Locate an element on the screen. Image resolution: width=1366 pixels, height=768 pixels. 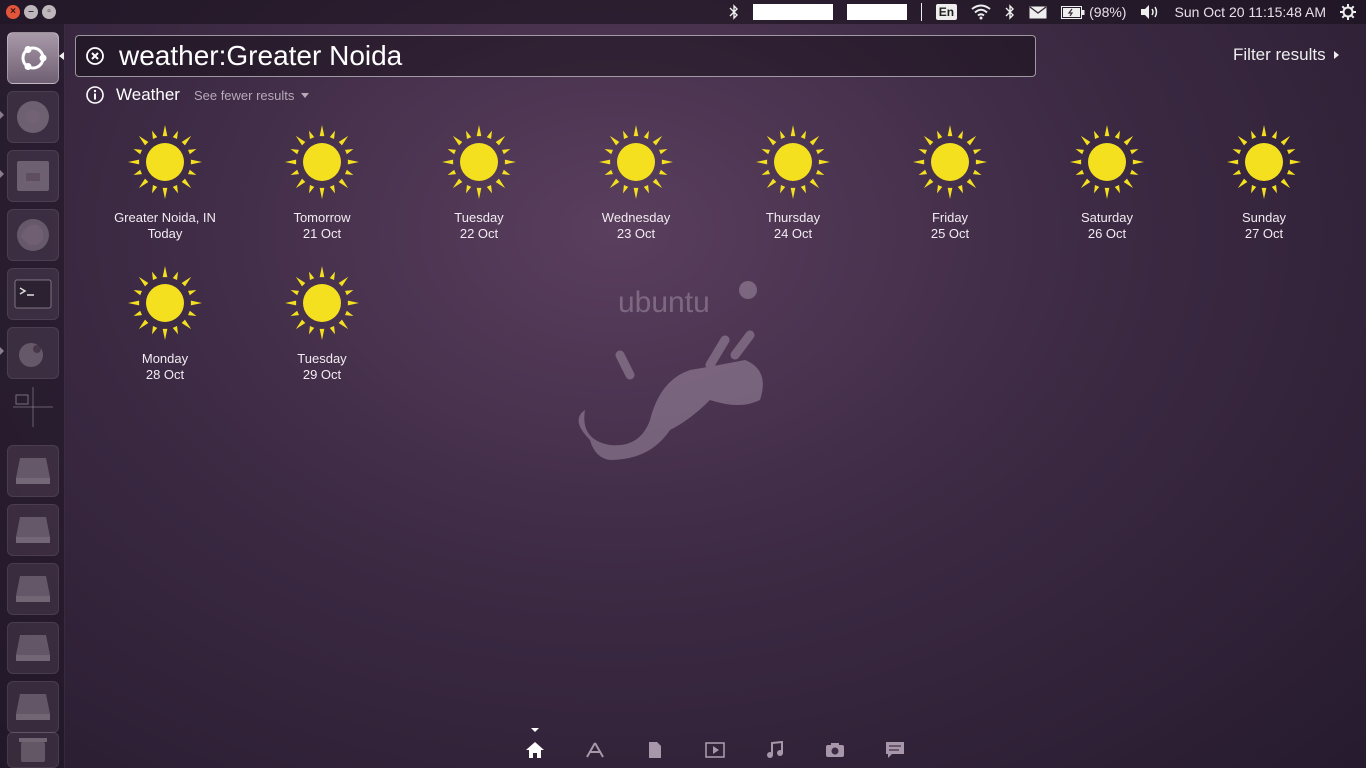
maximize-window-button: ▫ is located at coordinates (49, 12).